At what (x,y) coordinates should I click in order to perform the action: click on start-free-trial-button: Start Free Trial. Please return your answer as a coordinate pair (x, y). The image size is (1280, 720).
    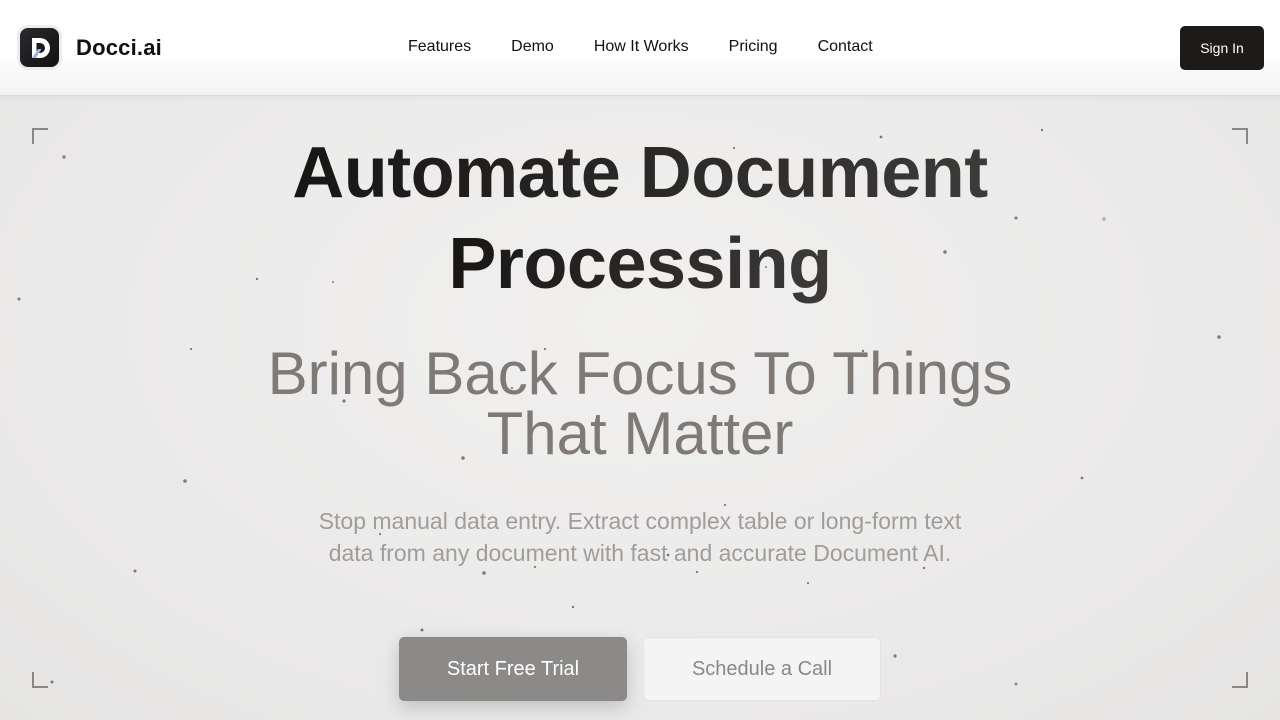
    Looking at the image, I should click on (513, 669).